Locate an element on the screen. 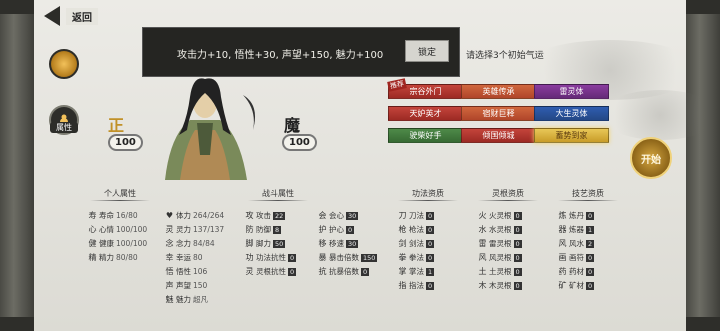  stat-icon: 灵 is located at coordinates (169, 229).